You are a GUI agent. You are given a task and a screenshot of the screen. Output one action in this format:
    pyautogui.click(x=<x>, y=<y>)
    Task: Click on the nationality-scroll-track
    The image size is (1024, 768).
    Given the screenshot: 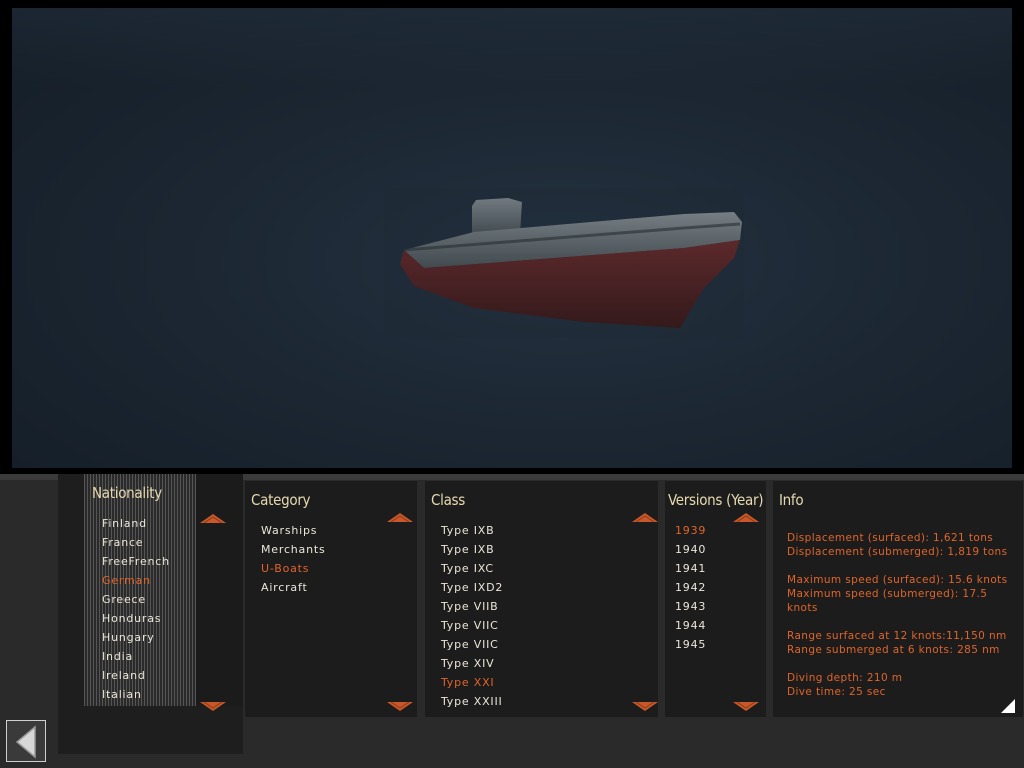 What is the action you would take?
    pyautogui.click(x=219, y=590)
    